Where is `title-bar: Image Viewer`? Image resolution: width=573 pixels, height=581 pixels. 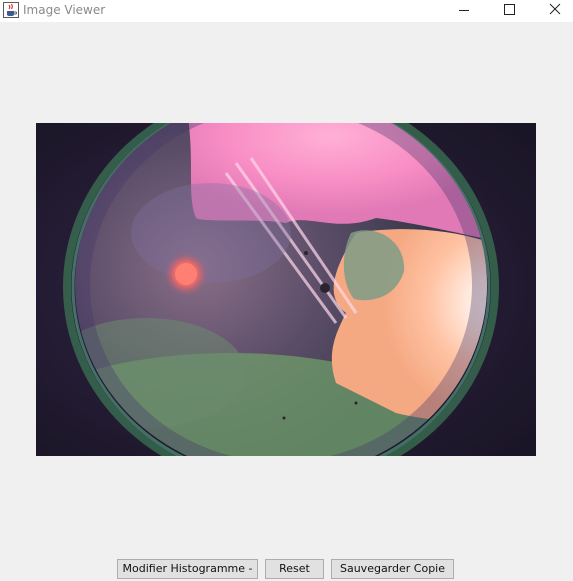 title-bar: Image Viewer is located at coordinates (286, 11).